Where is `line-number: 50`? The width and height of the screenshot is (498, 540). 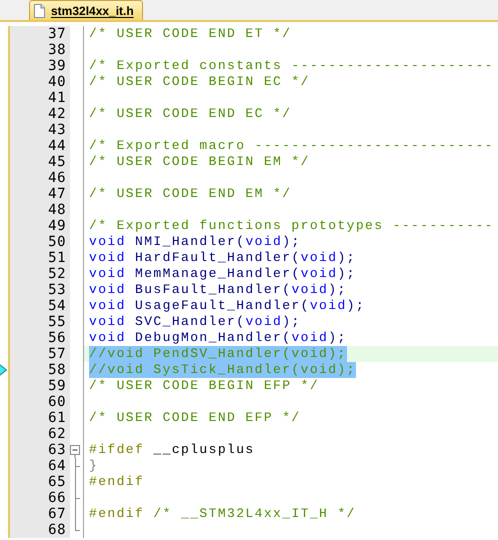
line-number: 50 is located at coordinates (40, 242).